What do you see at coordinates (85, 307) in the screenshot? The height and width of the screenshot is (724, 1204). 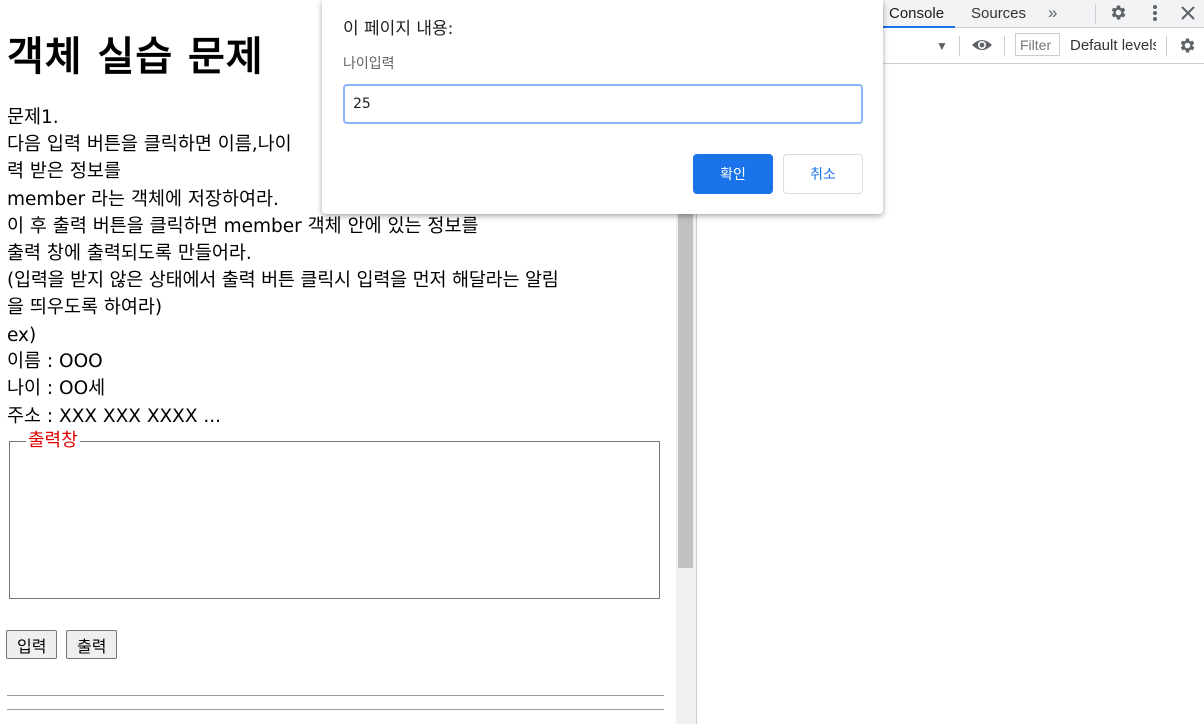 I see `problem-line: 을 띄우도록 하여라)` at bounding box center [85, 307].